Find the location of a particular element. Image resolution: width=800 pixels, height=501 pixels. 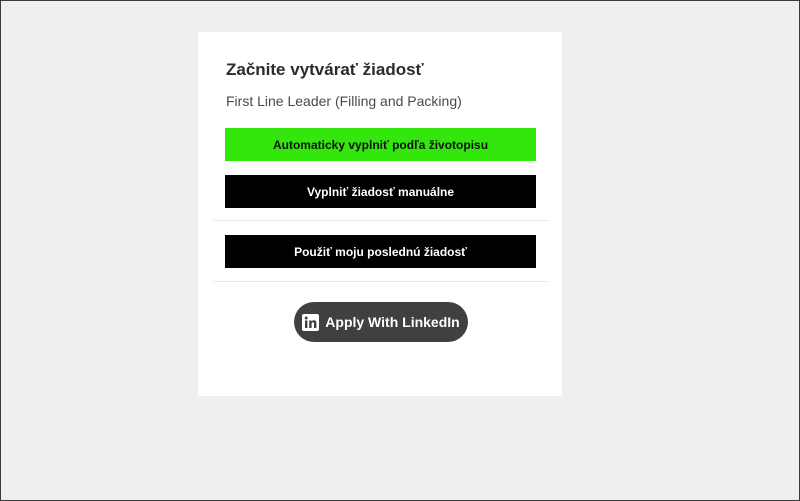

autofill-from-resume-button: Automaticky vyplniť podľa životopisu is located at coordinates (380, 144).